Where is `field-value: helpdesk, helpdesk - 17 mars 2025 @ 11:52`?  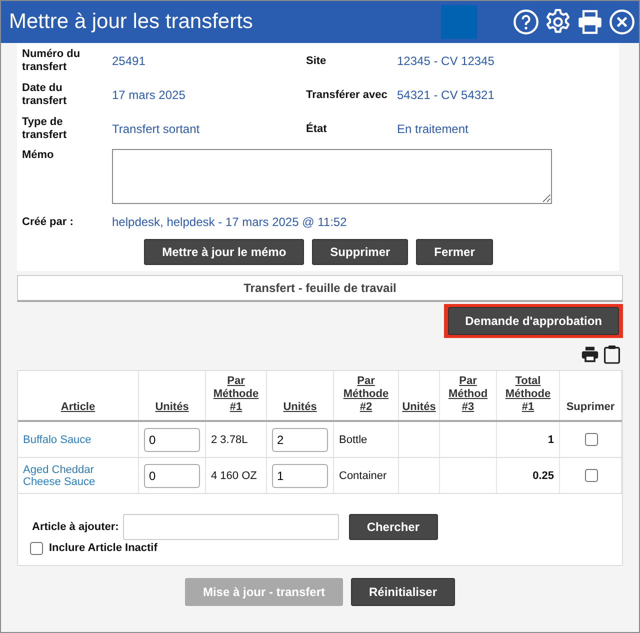
field-value: helpdesk, helpdesk - 17 mars 2025 @ 11:52 is located at coordinates (229, 222).